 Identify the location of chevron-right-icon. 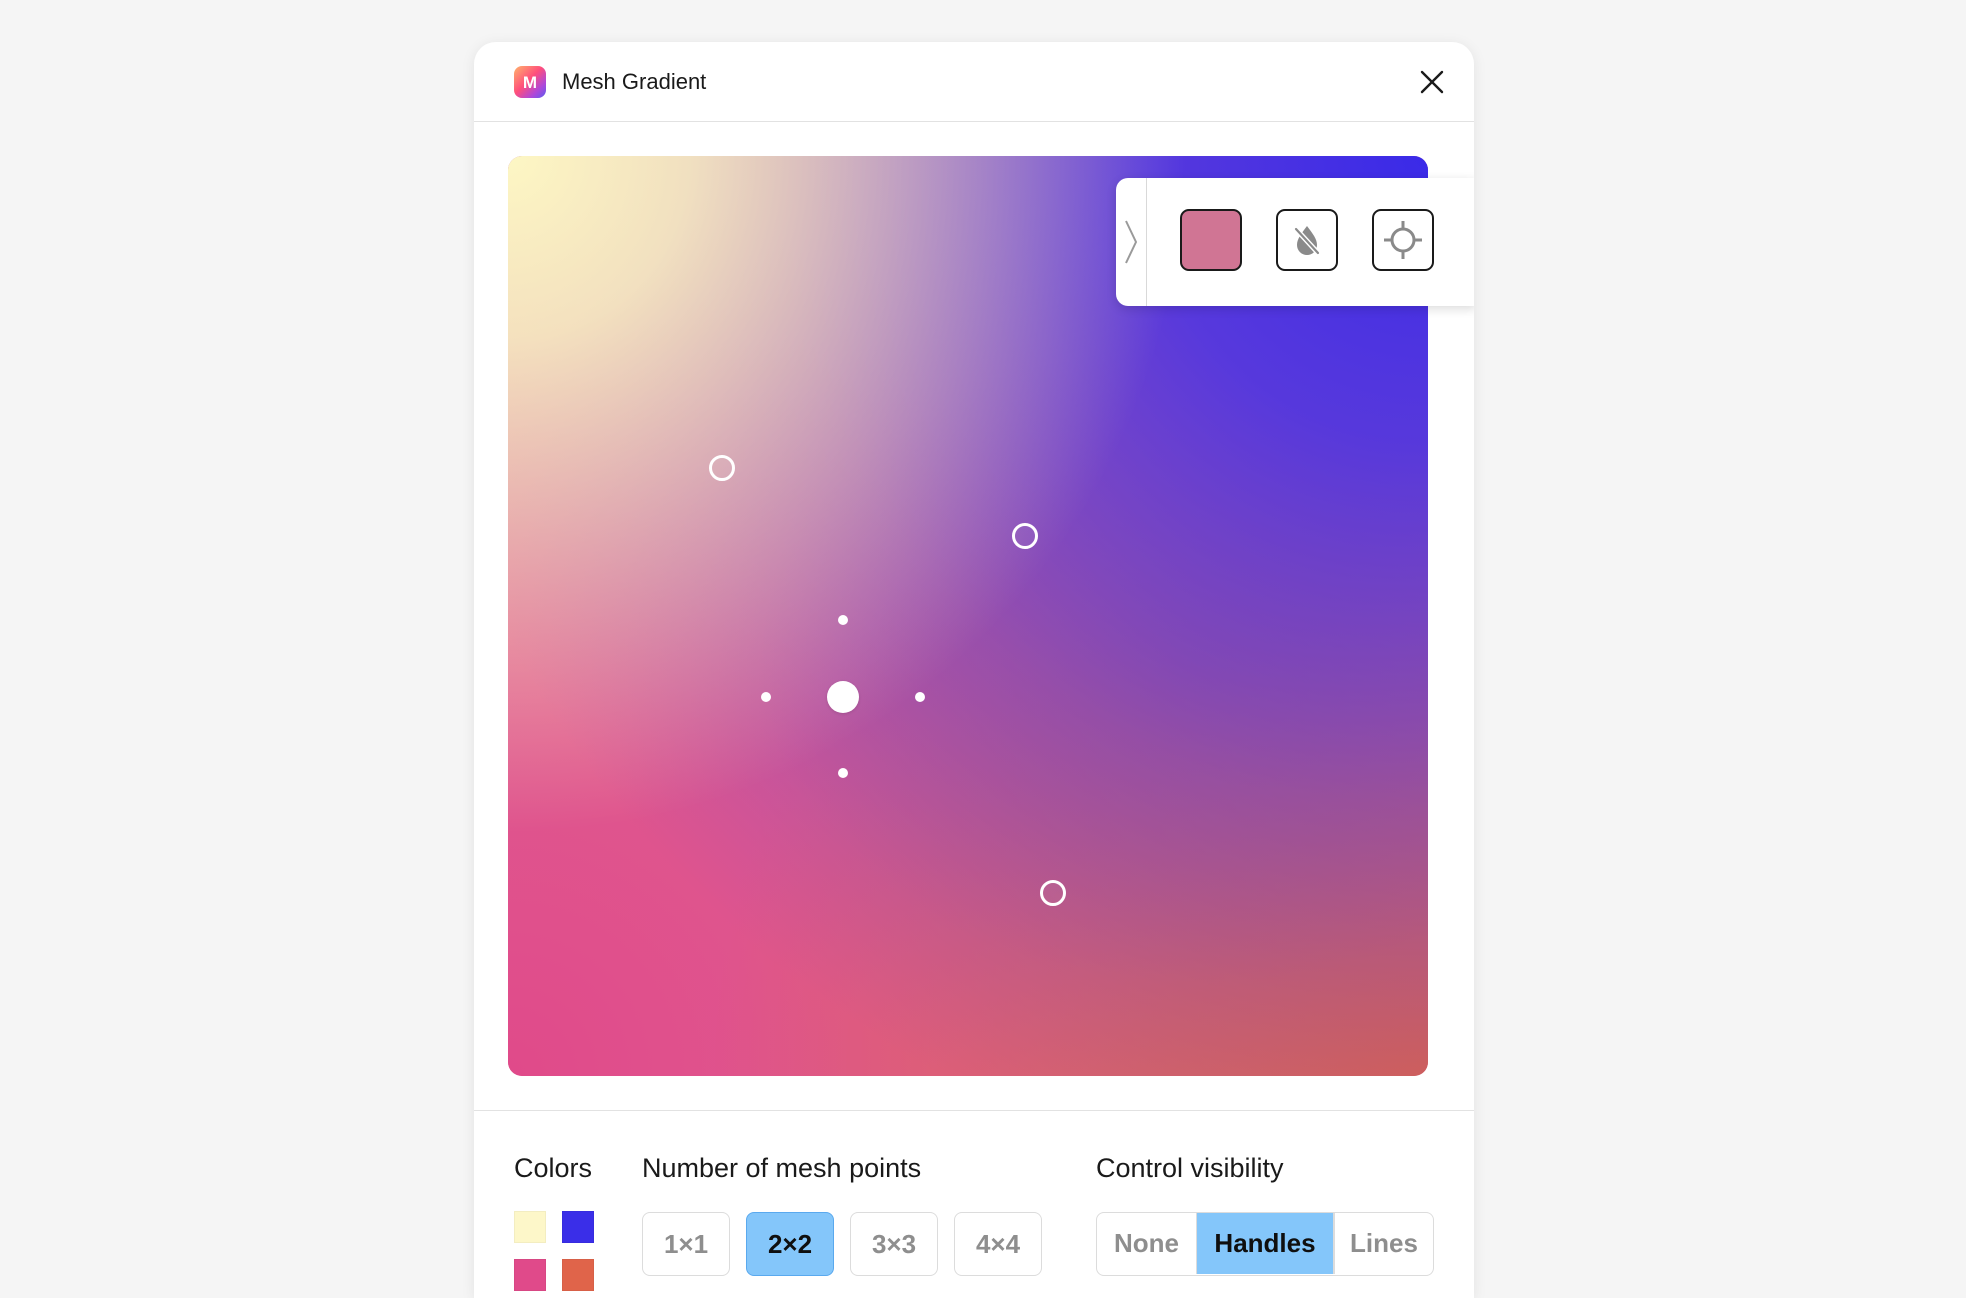
(1131, 242).